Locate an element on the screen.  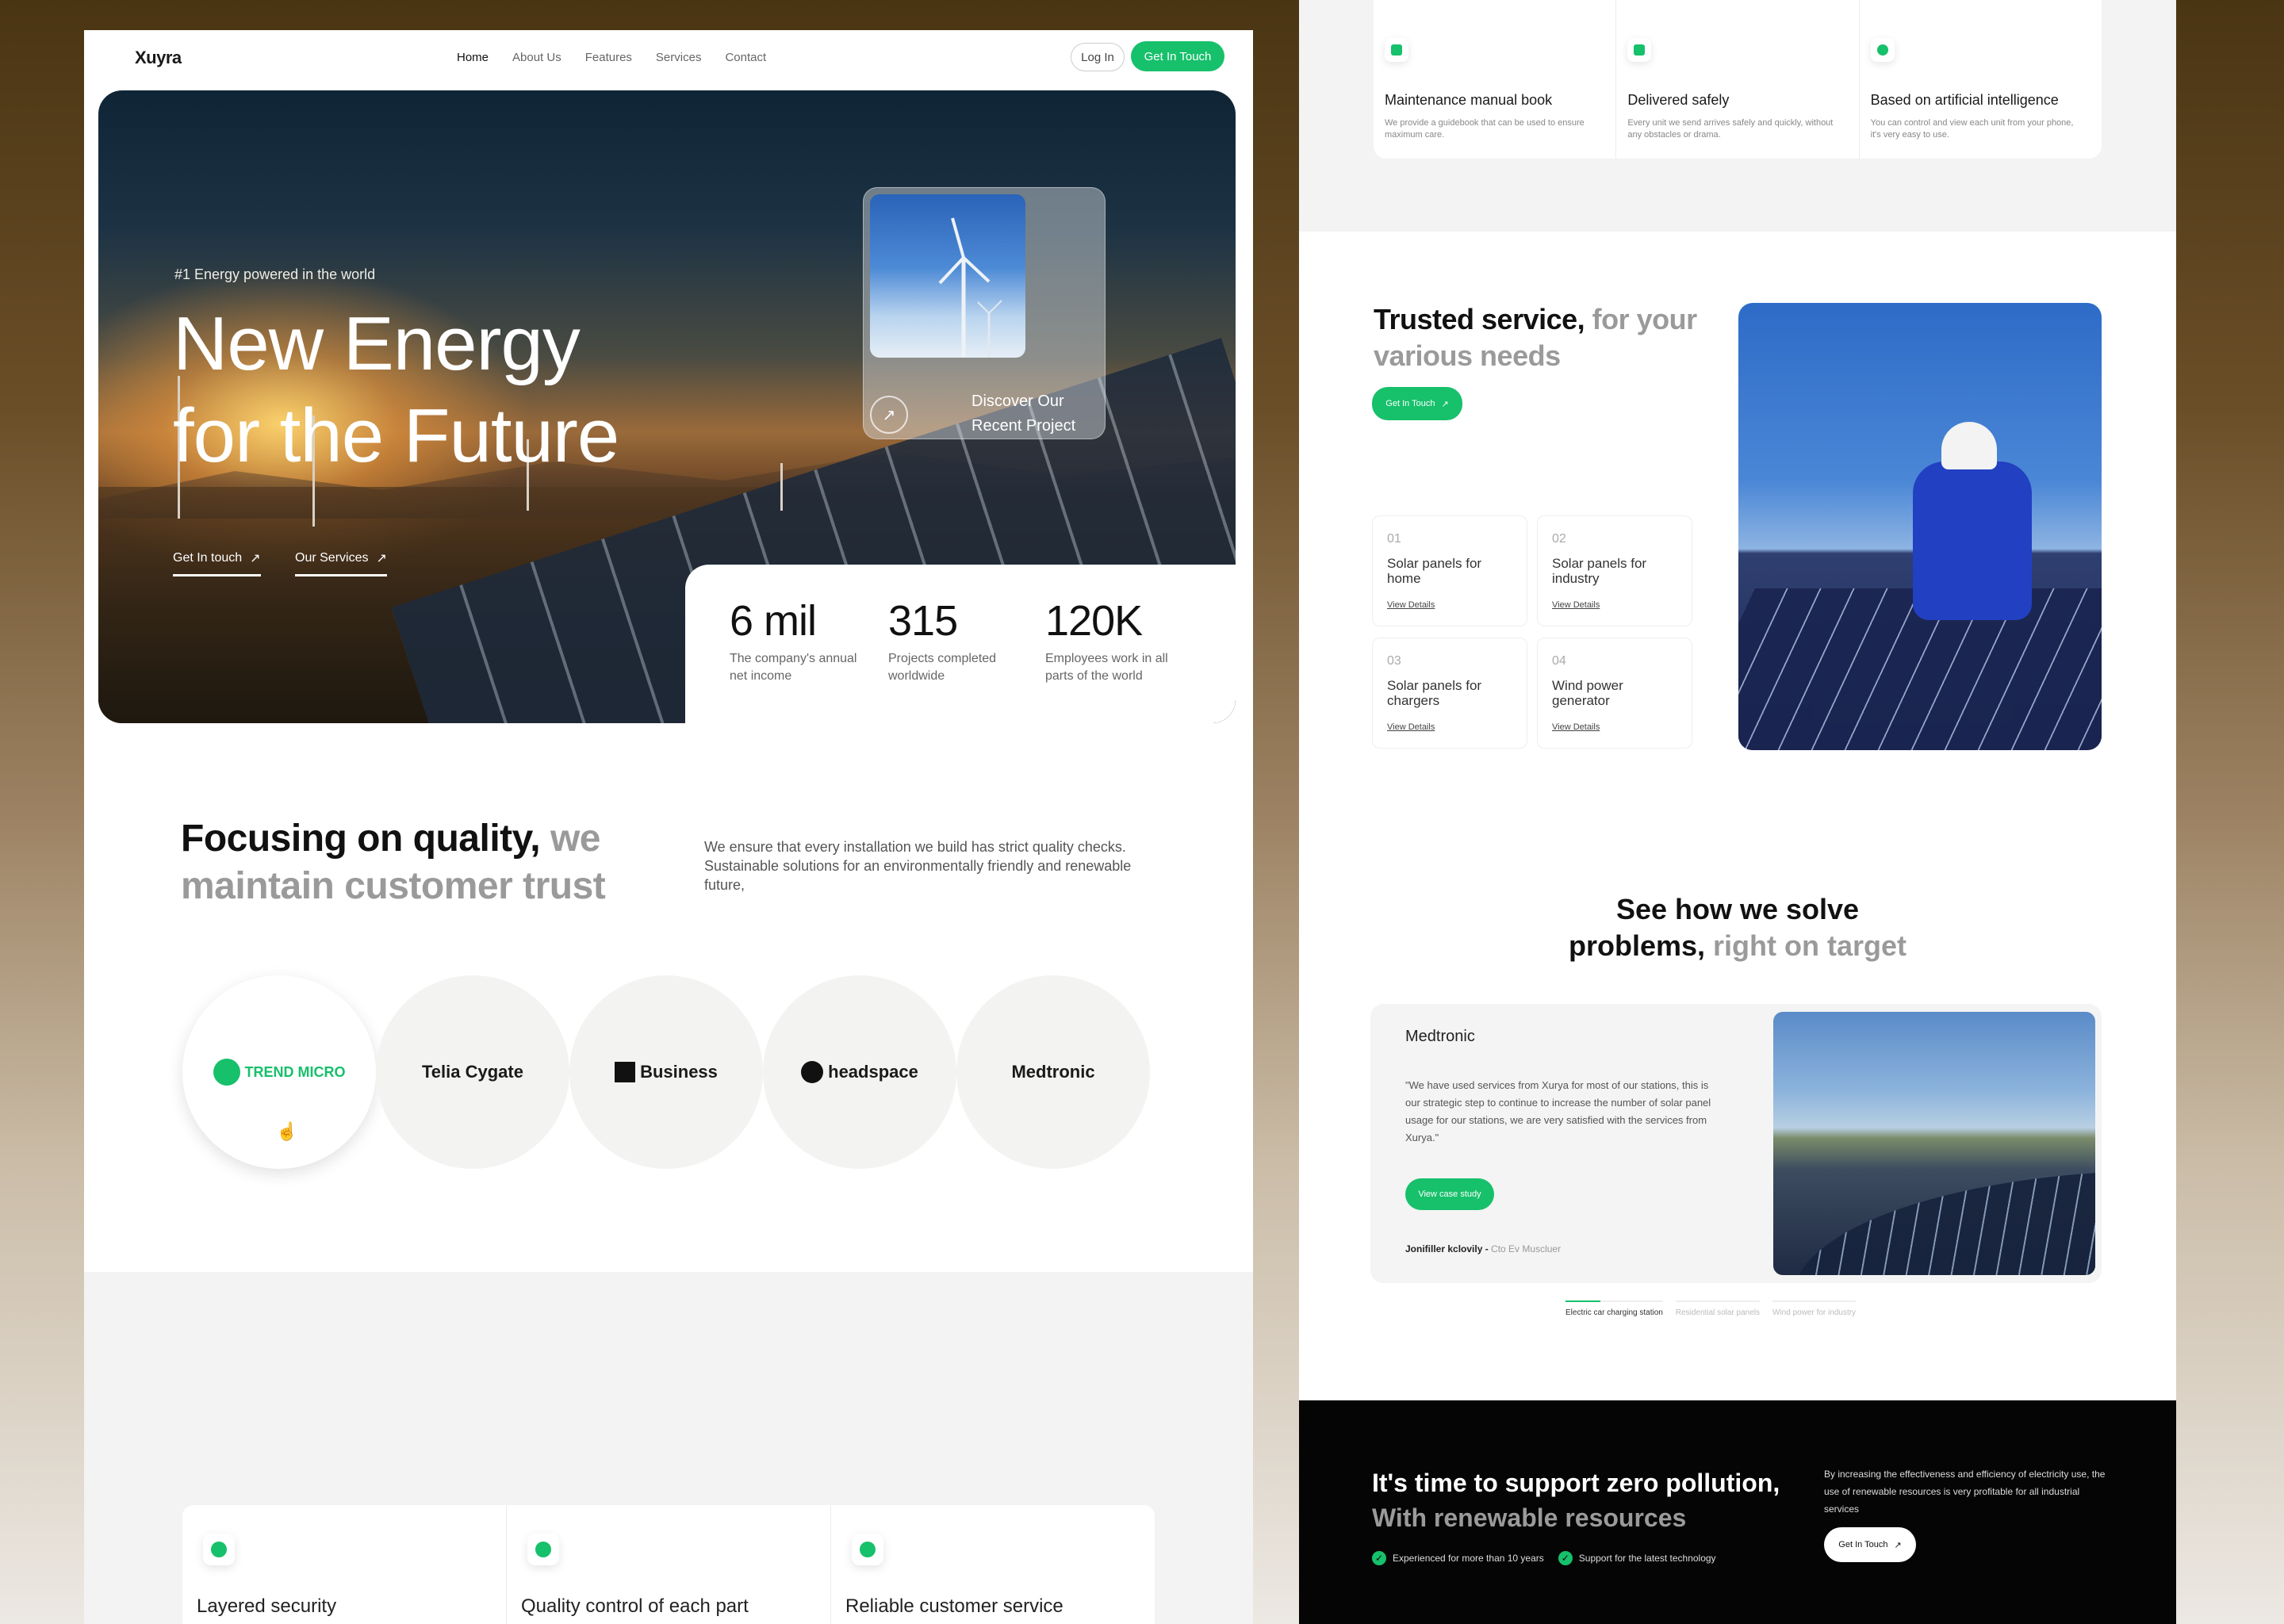
tab-label: Electric car charging station is located at coordinates (1614, 1312).